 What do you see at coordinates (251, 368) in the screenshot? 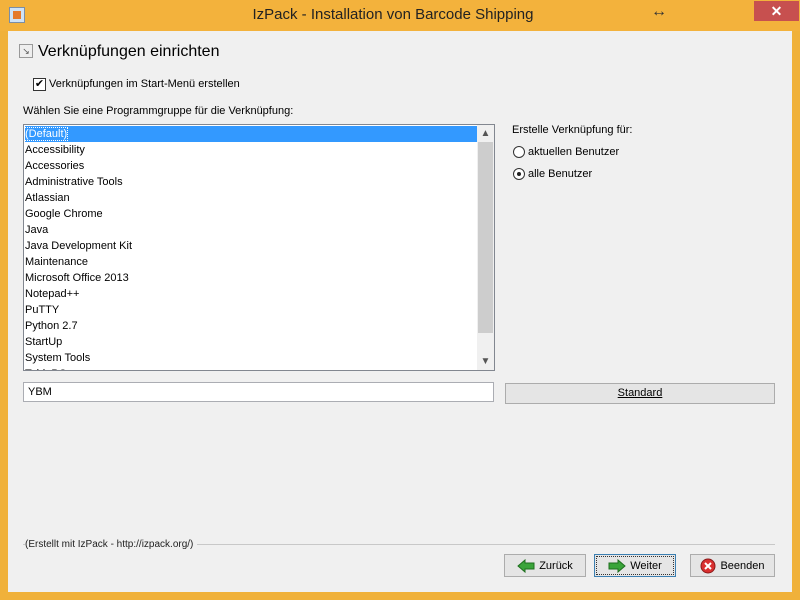
I see `list-item: TablePC` at bounding box center [251, 368].